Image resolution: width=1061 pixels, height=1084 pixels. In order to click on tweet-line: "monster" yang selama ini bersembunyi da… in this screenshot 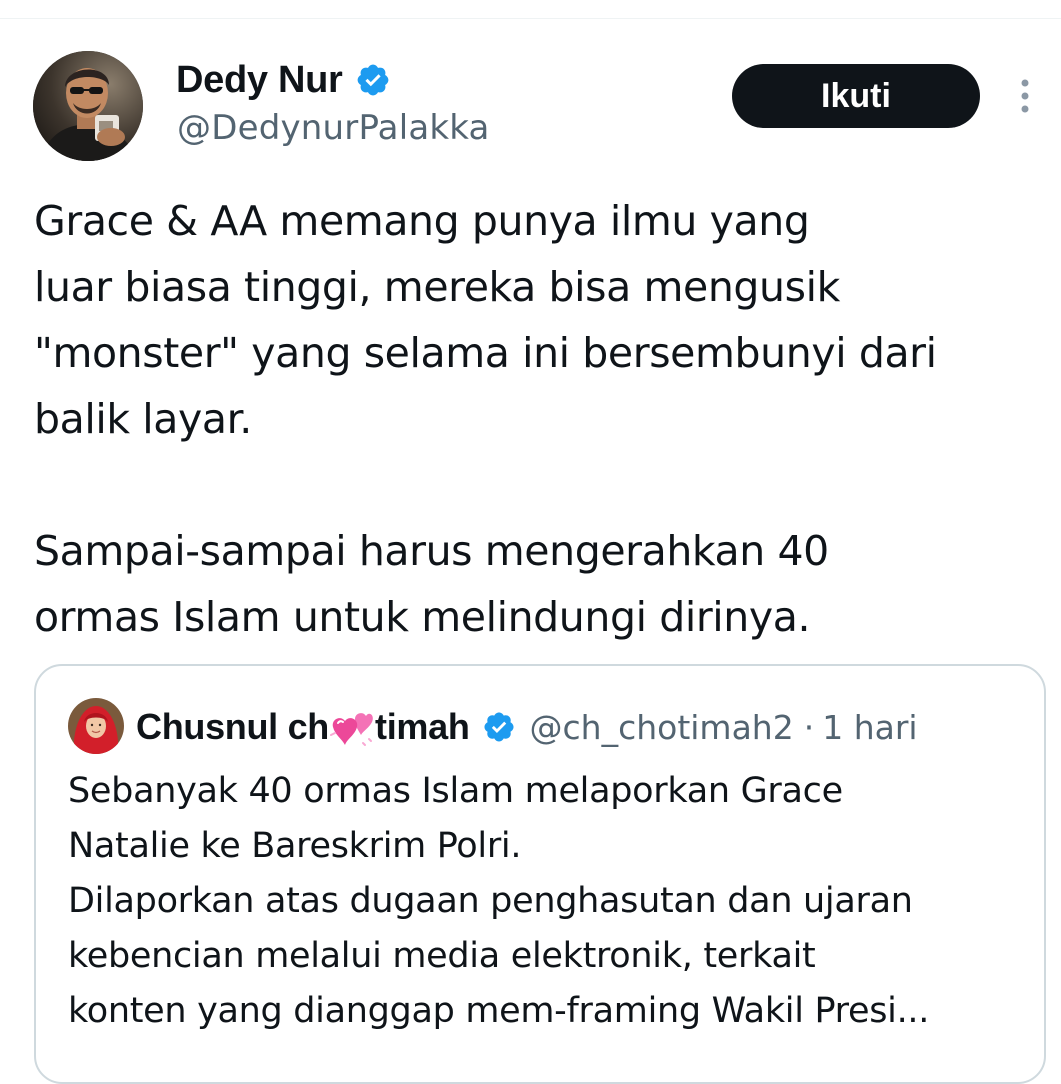, I will do `click(485, 353)`.